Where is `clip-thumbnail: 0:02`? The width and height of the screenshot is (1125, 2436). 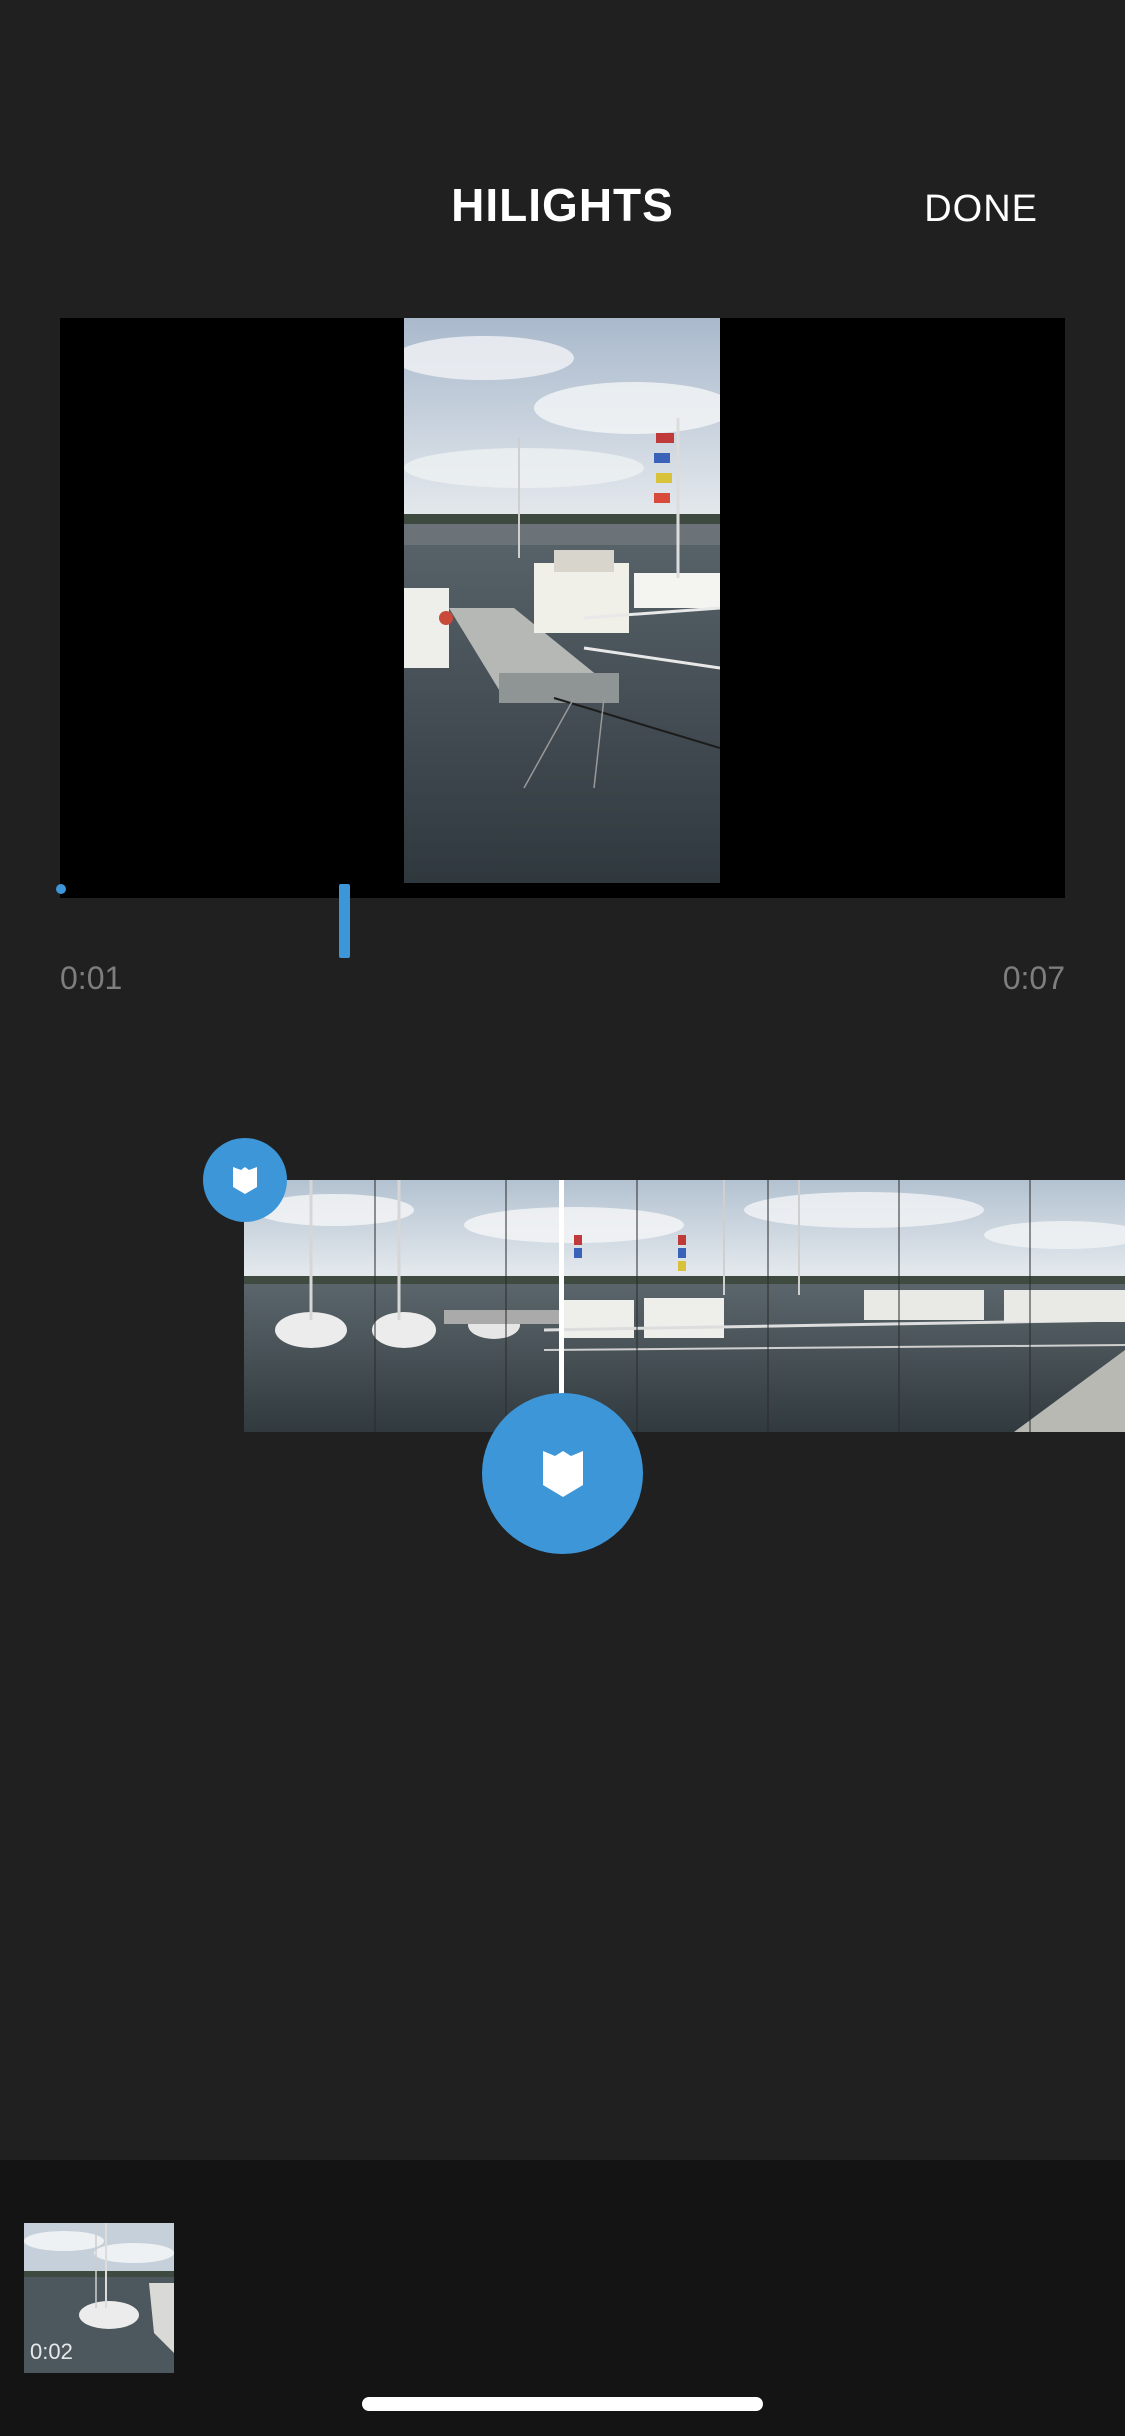 clip-thumbnail: 0:02 is located at coordinates (99, 2298).